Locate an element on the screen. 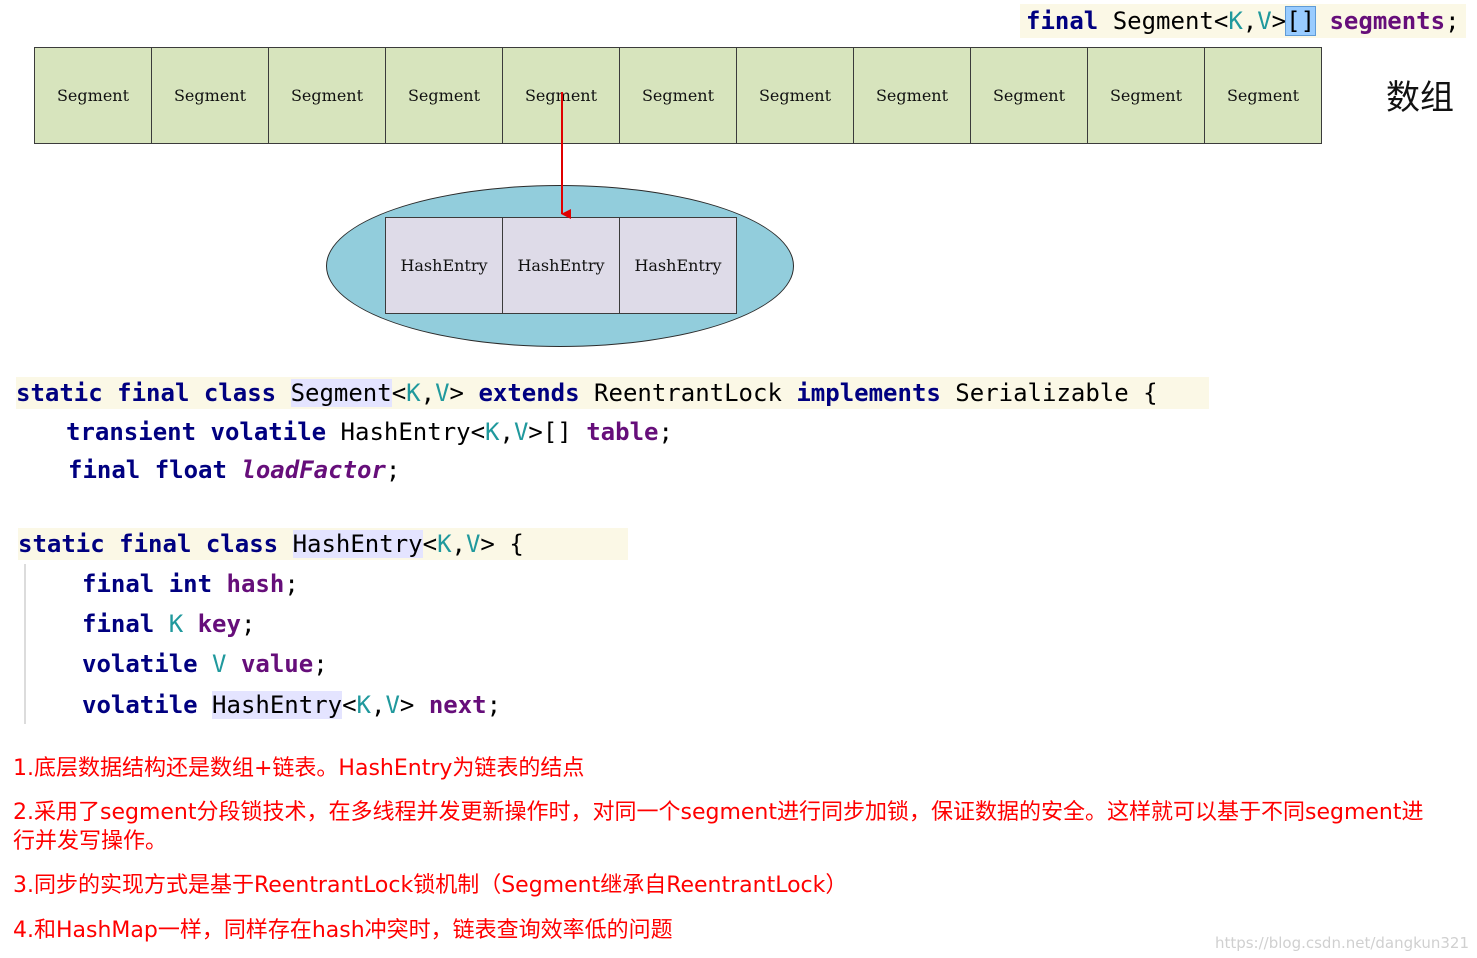 The height and width of the screenshot is (958, 1477). hashentry-class-header: static final class HashEntry<K,V> { is located at coordinates (323, 544).